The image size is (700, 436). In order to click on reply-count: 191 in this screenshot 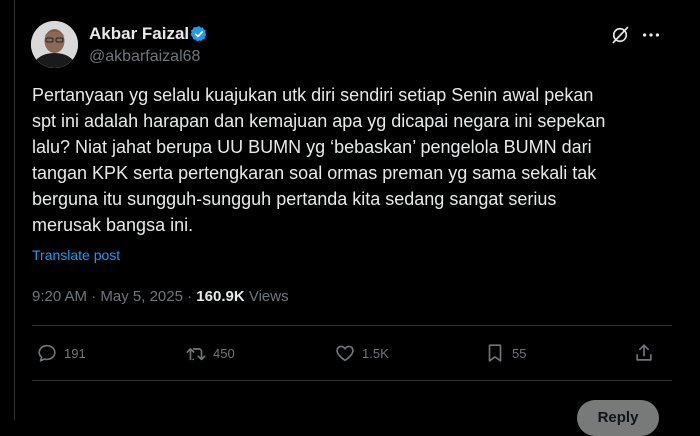, I will do `click(75, 353)`.